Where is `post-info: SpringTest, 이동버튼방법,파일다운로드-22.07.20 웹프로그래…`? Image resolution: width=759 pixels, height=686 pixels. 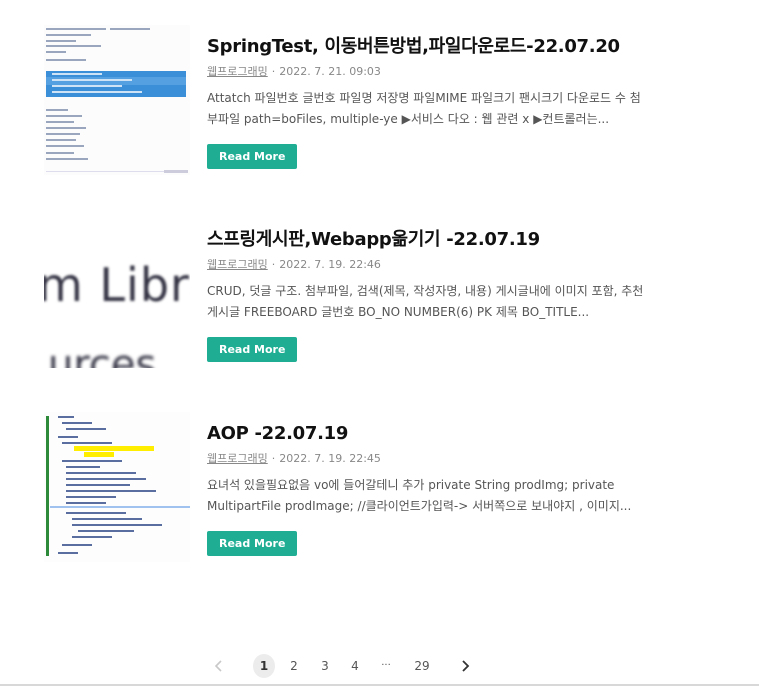
post-info: SpringTest, 이동버튼방법,파일다운로드-22.07.20 웹프로그래… is located at coordinates (427, 102).